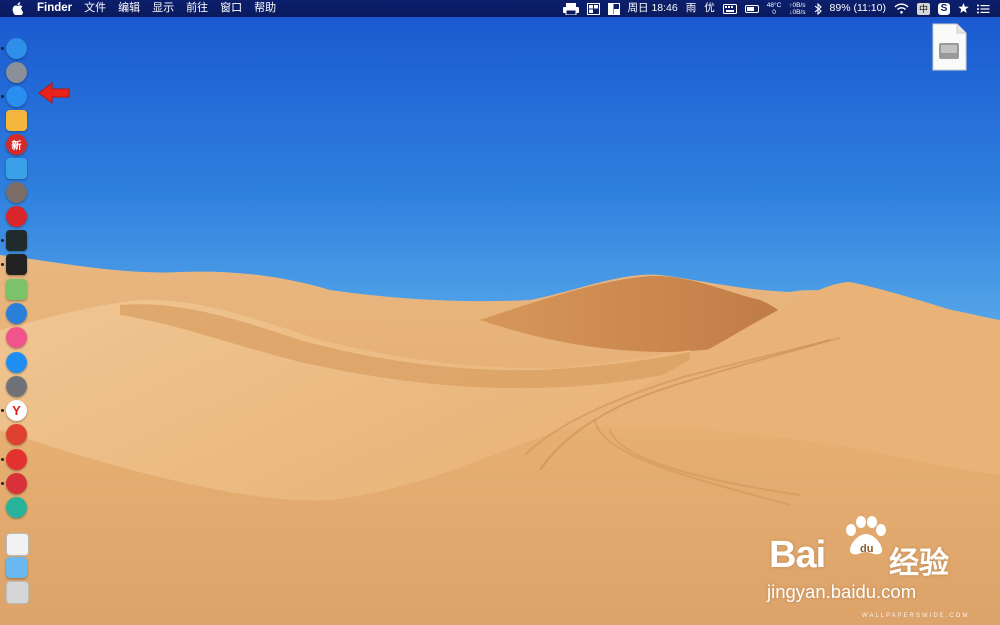 The image size is (1000, 625). Describe the element at coordinates (16, 362) in the screenshot. I see `dock-app-store-icon` at that location.